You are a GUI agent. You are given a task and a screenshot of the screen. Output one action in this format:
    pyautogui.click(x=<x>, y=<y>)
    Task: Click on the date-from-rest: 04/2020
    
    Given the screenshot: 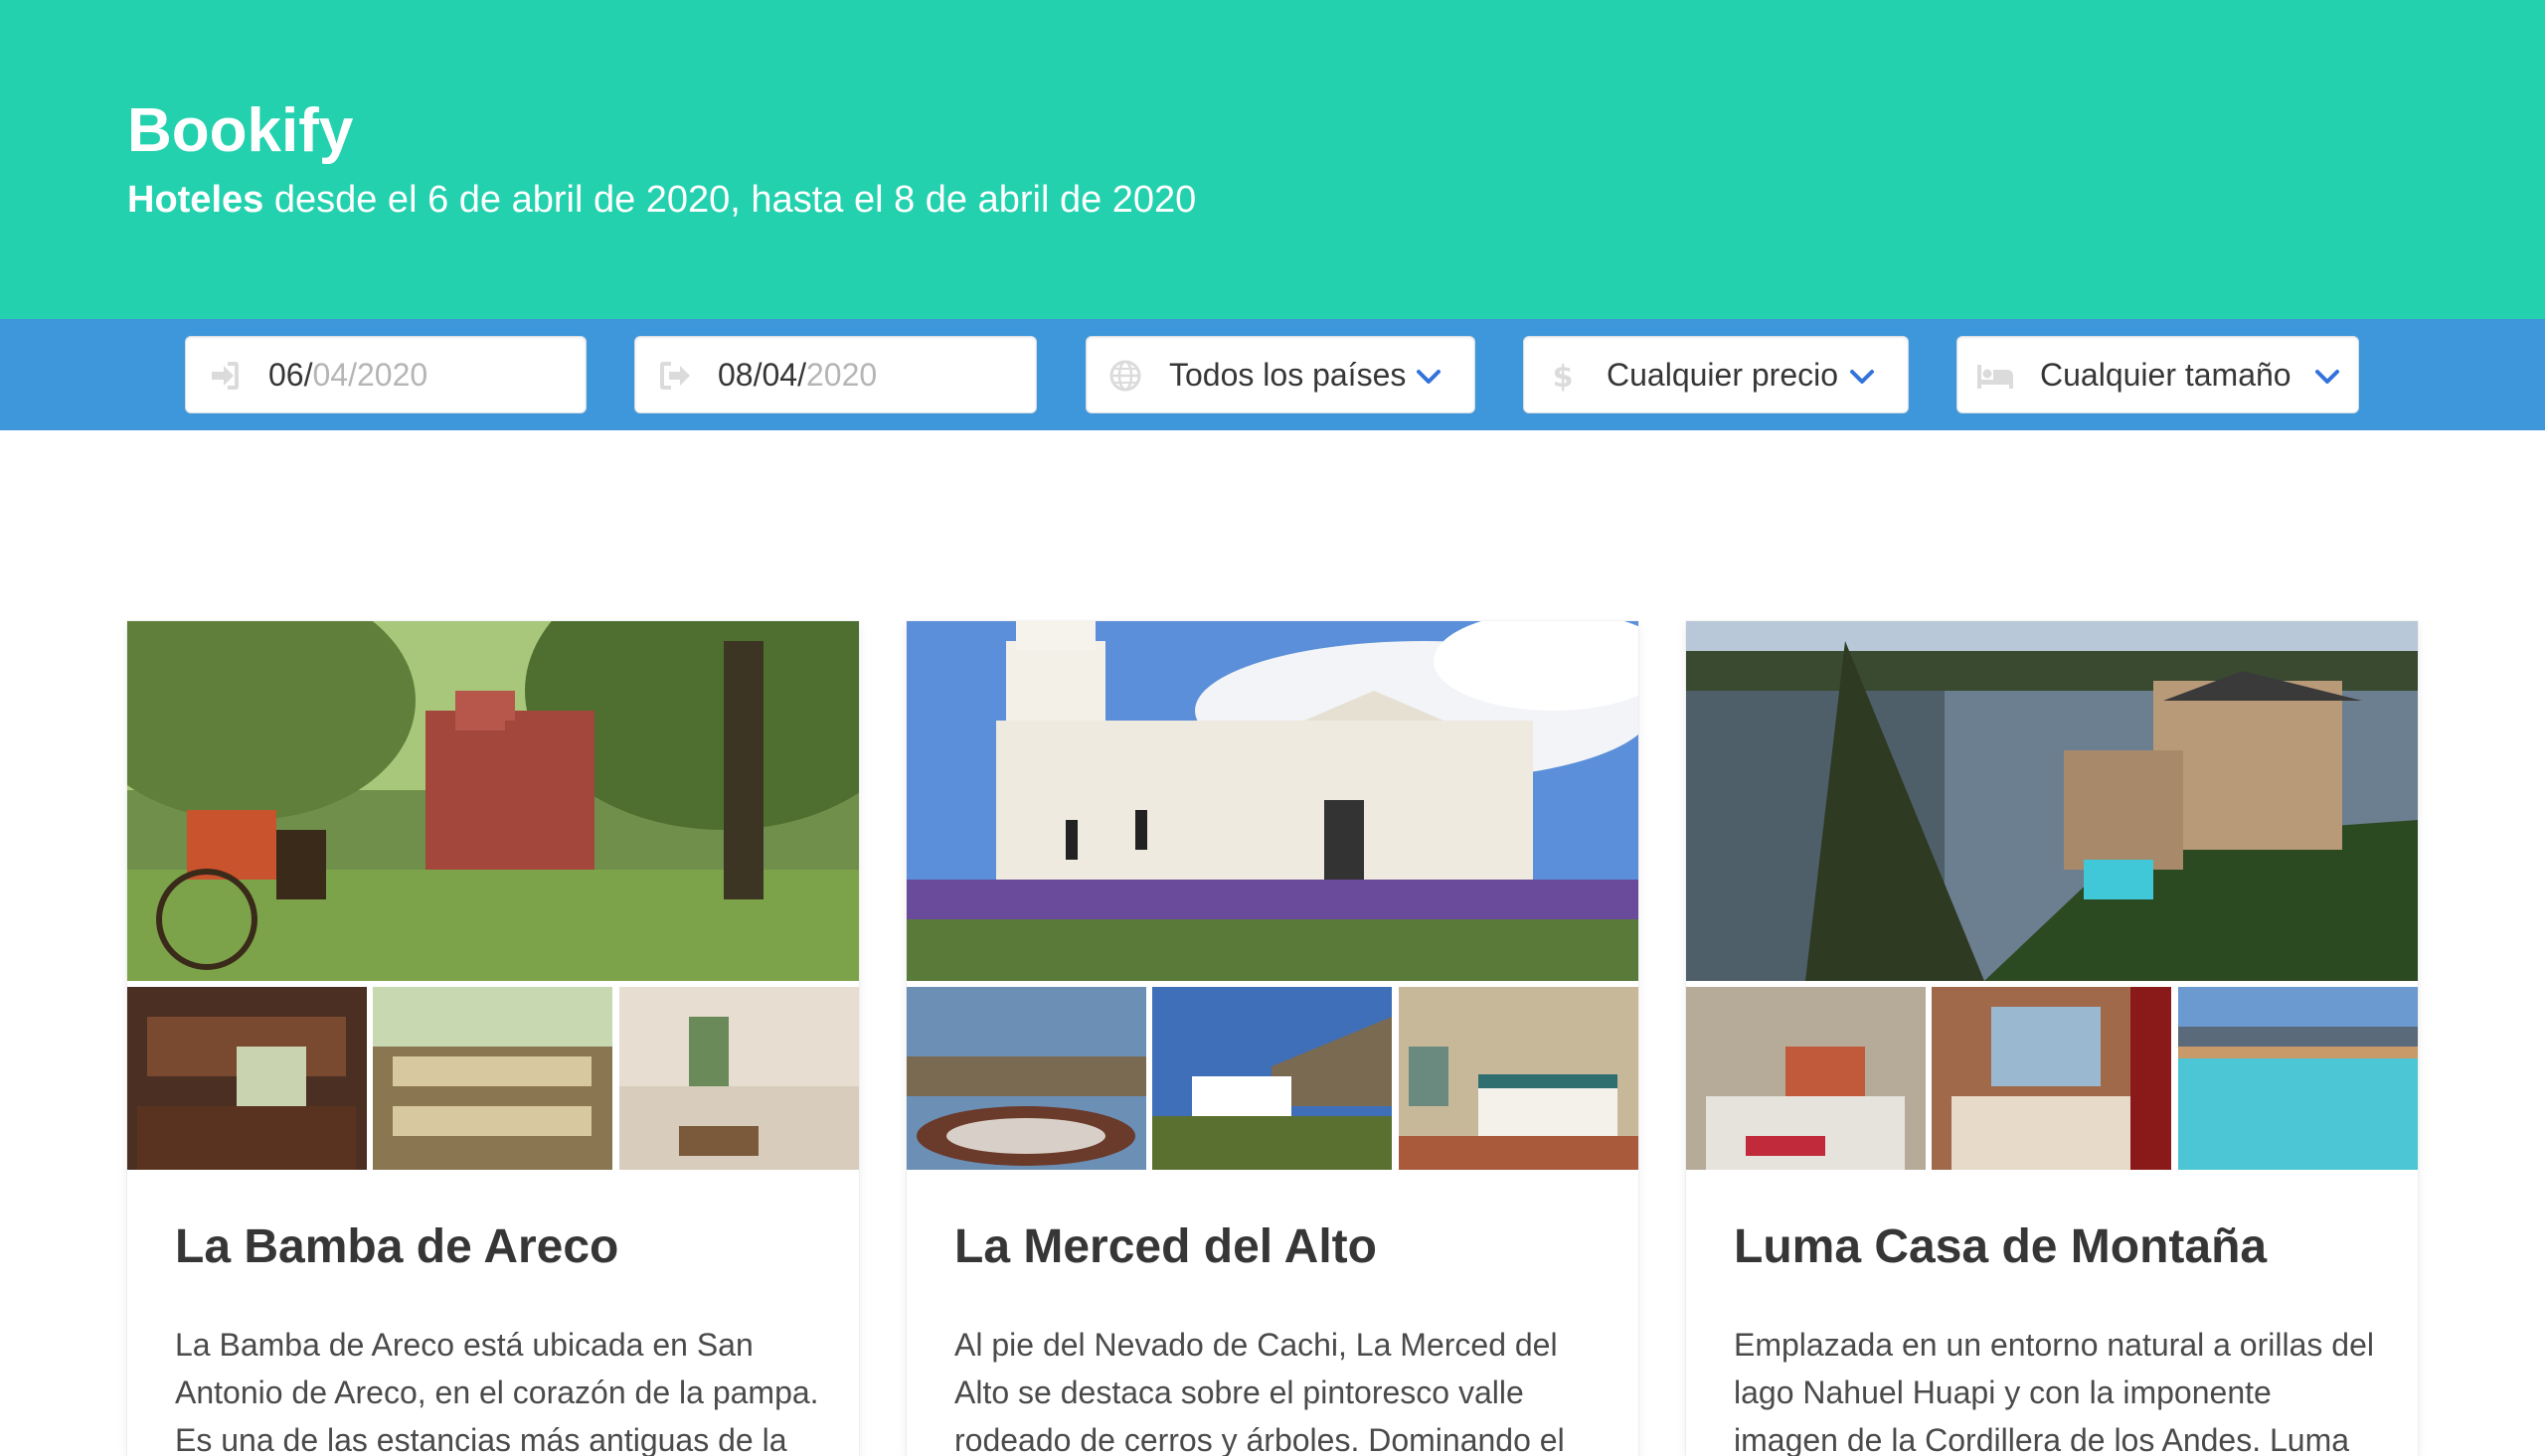 What is the action you would take?
    pyautogui.click(x=370, y=375)
    